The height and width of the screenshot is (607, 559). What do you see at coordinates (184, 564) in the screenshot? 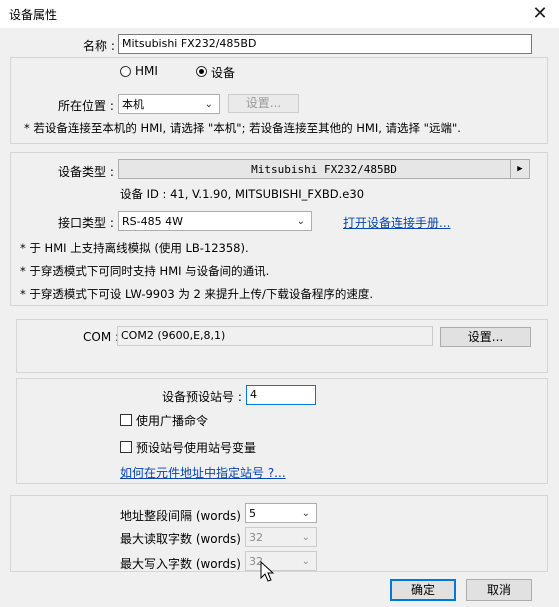
I see `max-write-label: 最大写入字数 (words) :` at bounding box center [184, 564].